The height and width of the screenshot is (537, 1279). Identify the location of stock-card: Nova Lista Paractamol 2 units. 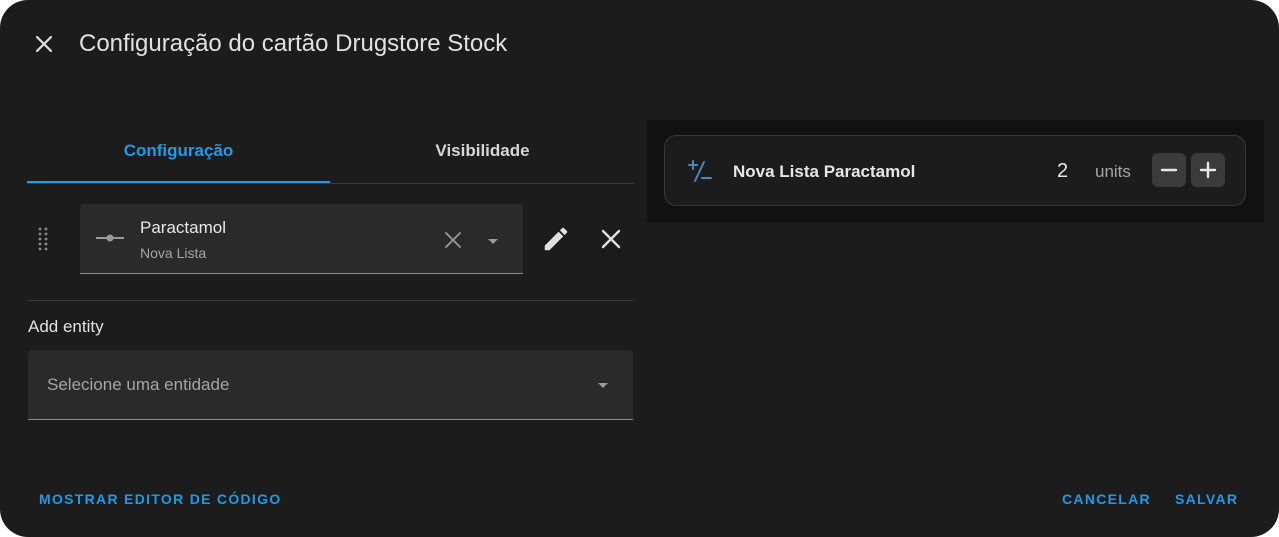
(955, 170).